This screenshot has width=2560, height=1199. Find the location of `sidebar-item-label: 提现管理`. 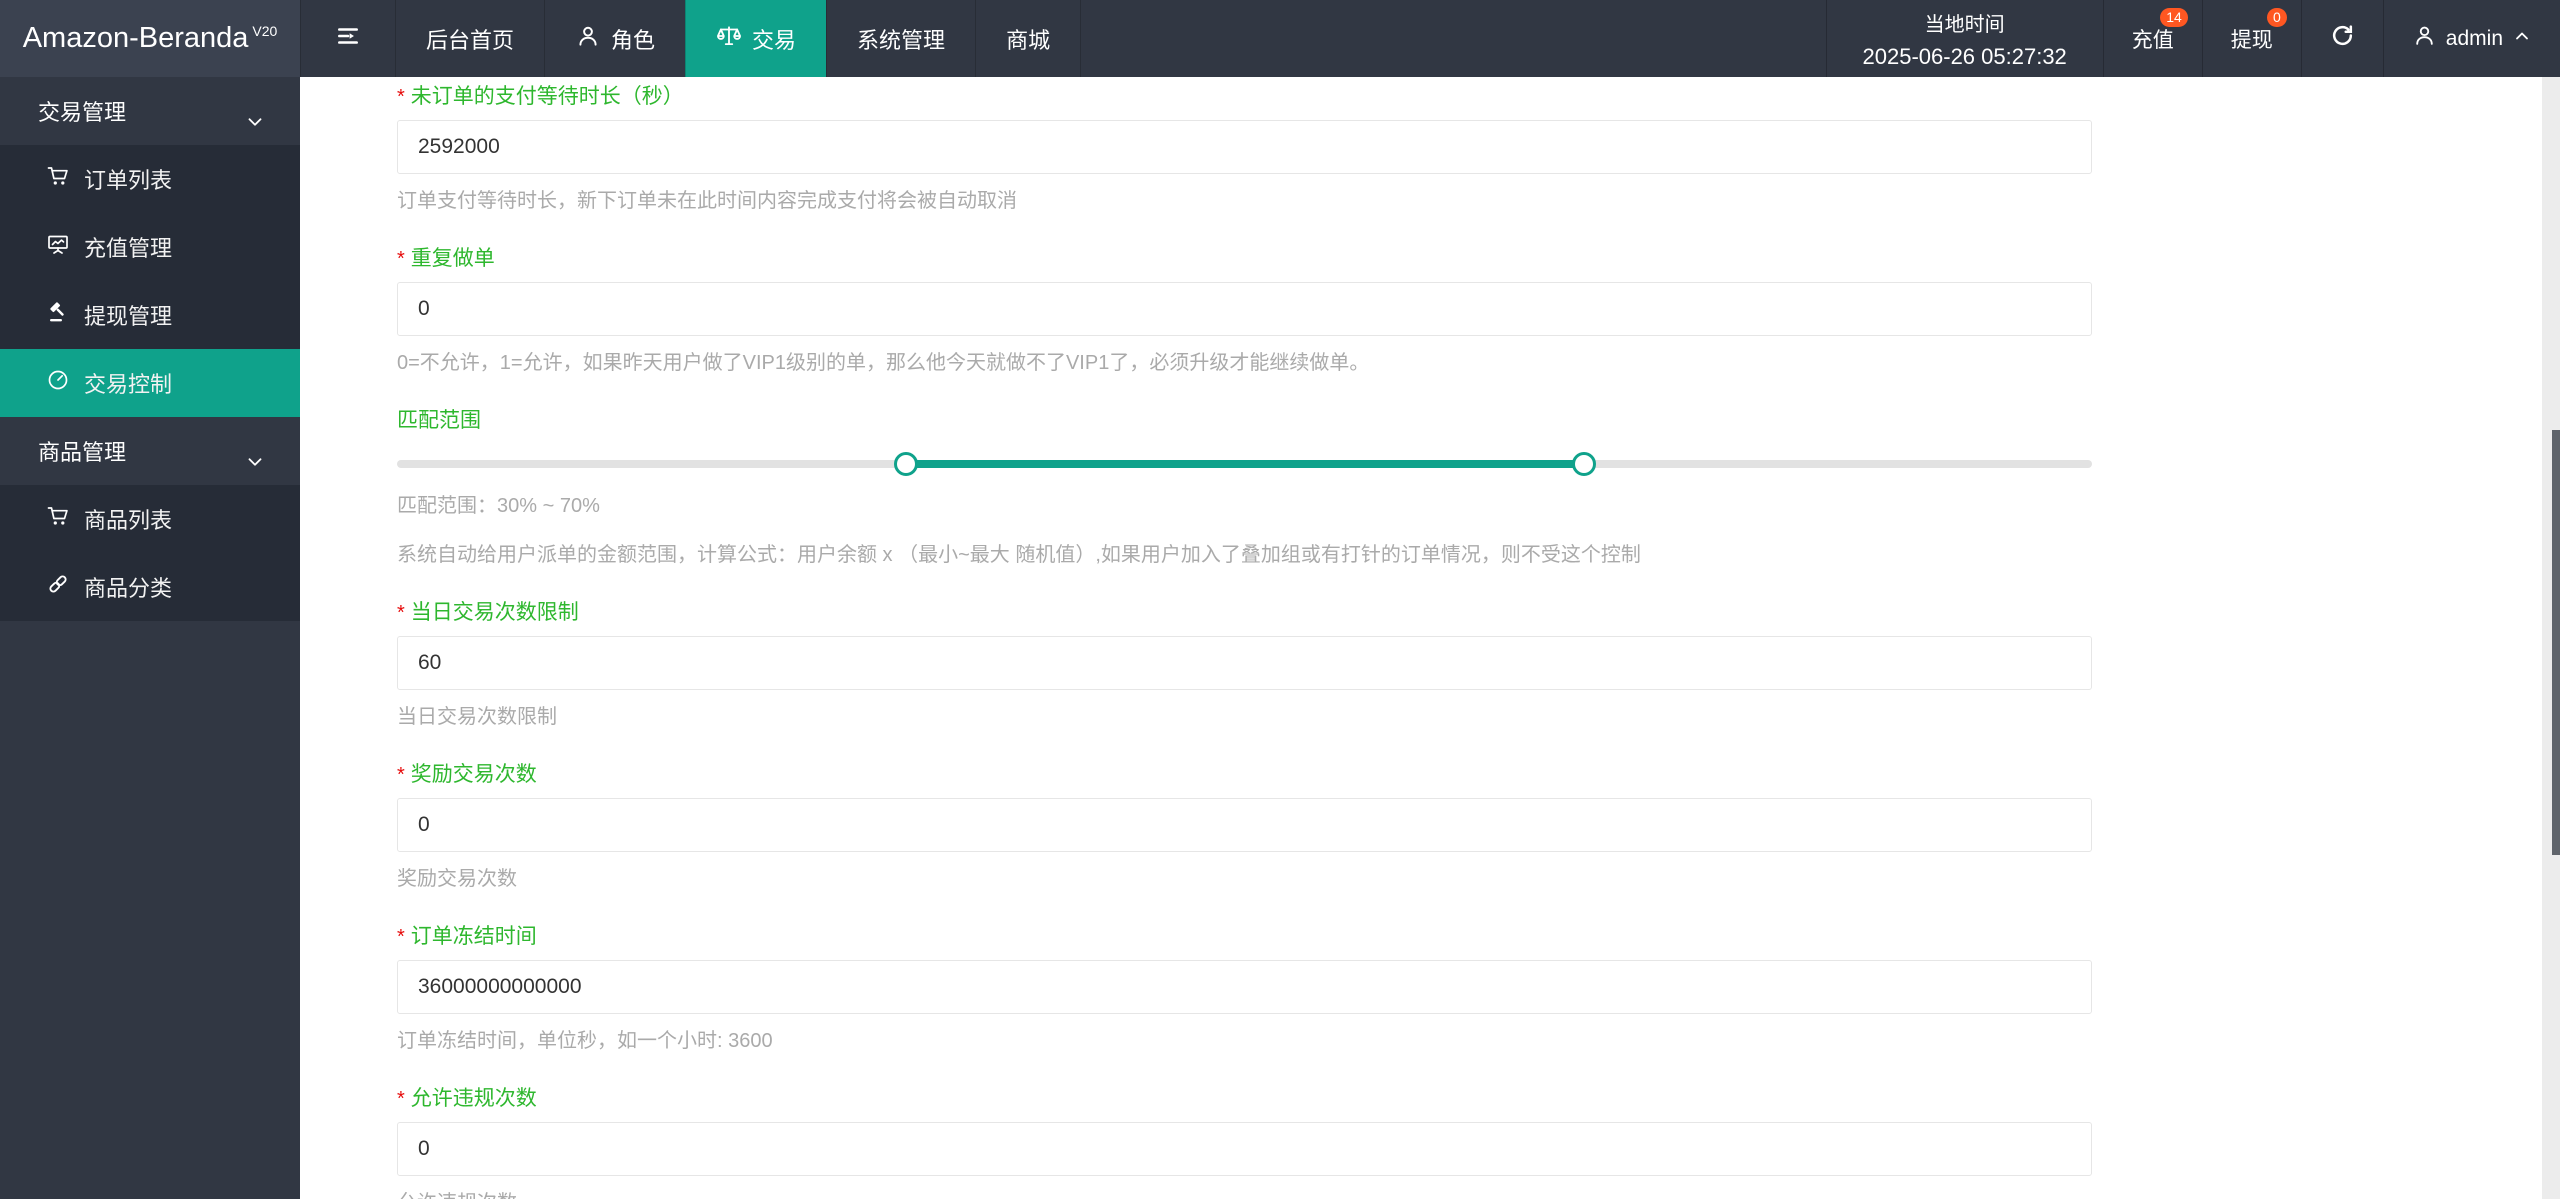

sidebar-item-label: 提现管理 is located at coordinates (128, 316).